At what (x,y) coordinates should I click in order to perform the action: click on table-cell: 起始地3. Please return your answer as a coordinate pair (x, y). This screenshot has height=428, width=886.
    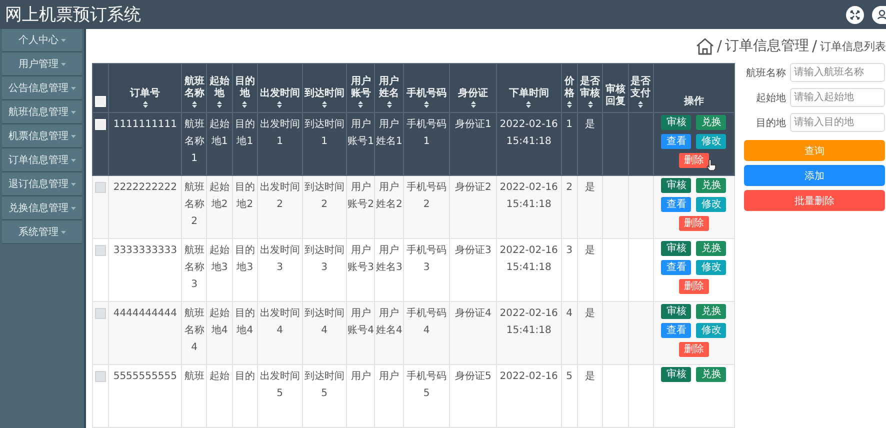
    Looking at the image, I should click on (220, 259).